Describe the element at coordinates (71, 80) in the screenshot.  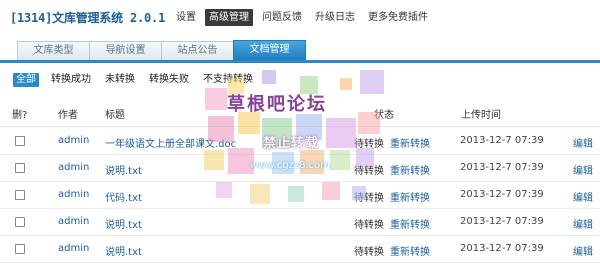
I see `filter-converted: 转换成功` at that location.